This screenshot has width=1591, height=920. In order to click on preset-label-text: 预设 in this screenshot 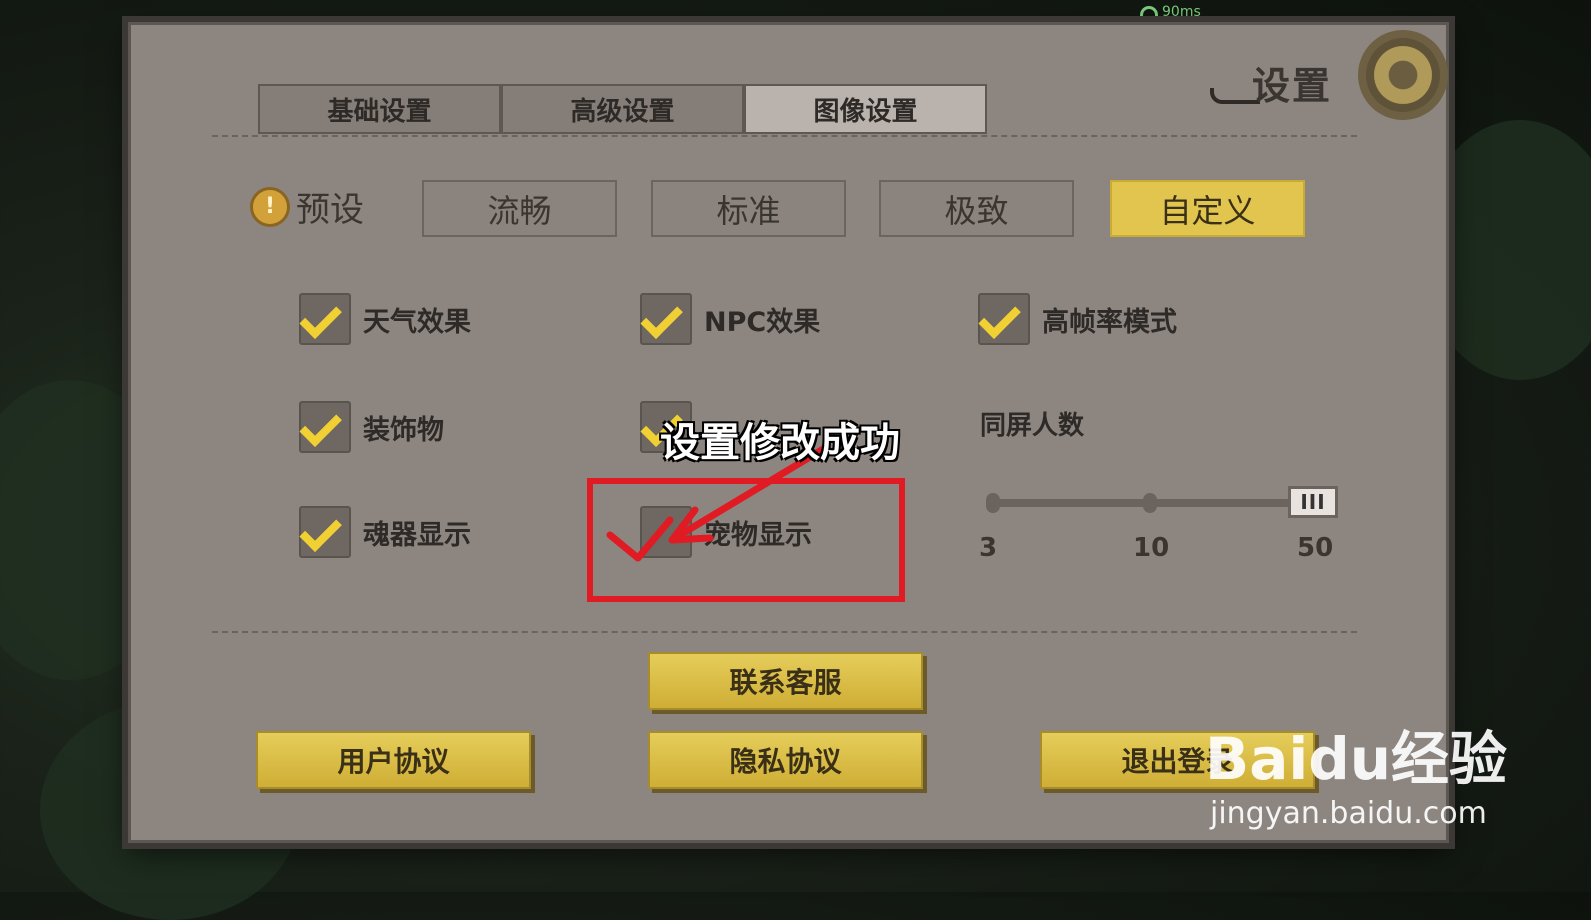, I will do `click(330, 210)`.